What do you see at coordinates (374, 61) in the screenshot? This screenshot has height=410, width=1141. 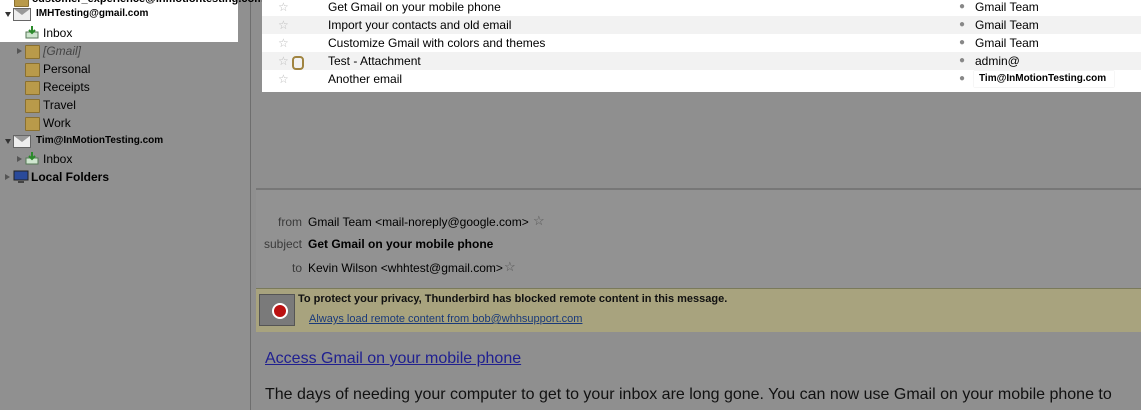 I see `message-subject: Test - Attachment` at bounding box center [374, 61].